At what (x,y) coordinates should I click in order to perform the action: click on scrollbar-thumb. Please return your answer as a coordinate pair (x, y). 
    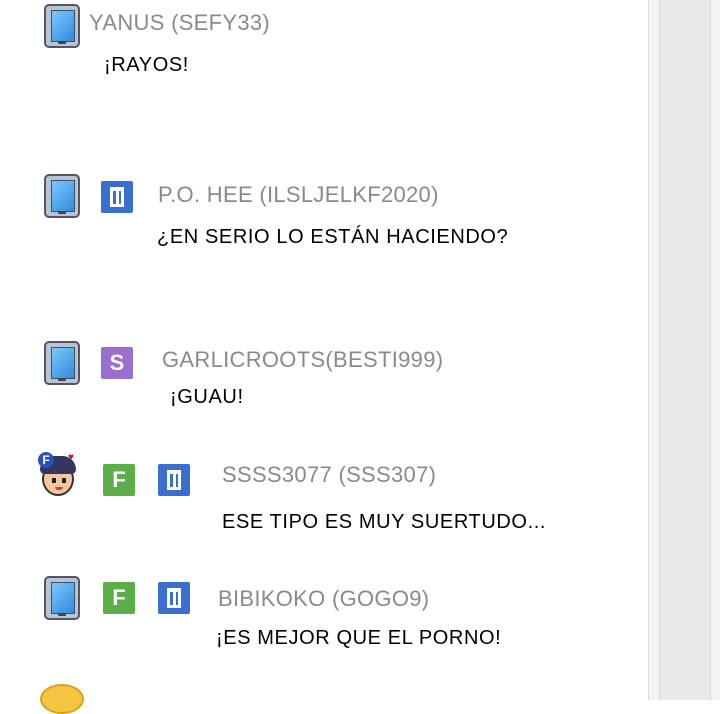
    Looking at the image, I should click on (685, 350).